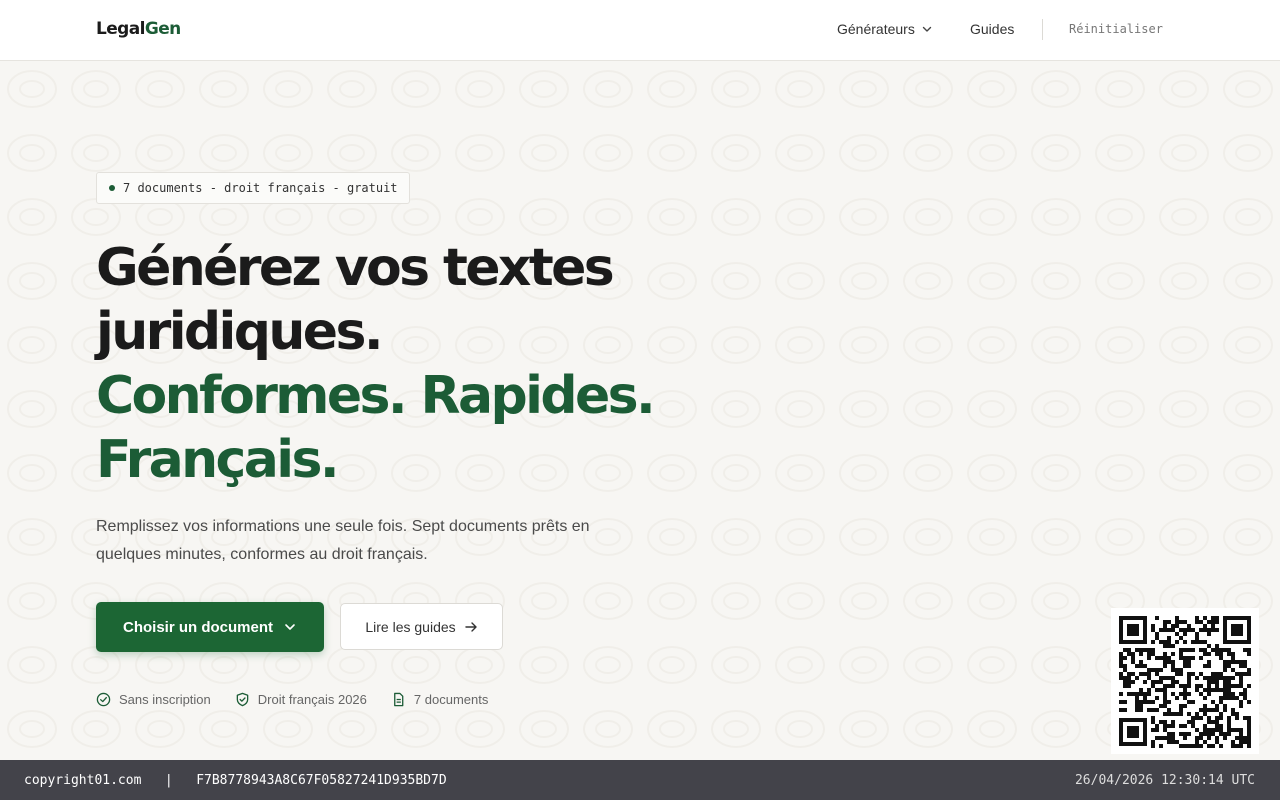  Describe the element at coordinates (153, 699) in the screenshot. I see `feature-no-signup: Sans inscription` at that location.